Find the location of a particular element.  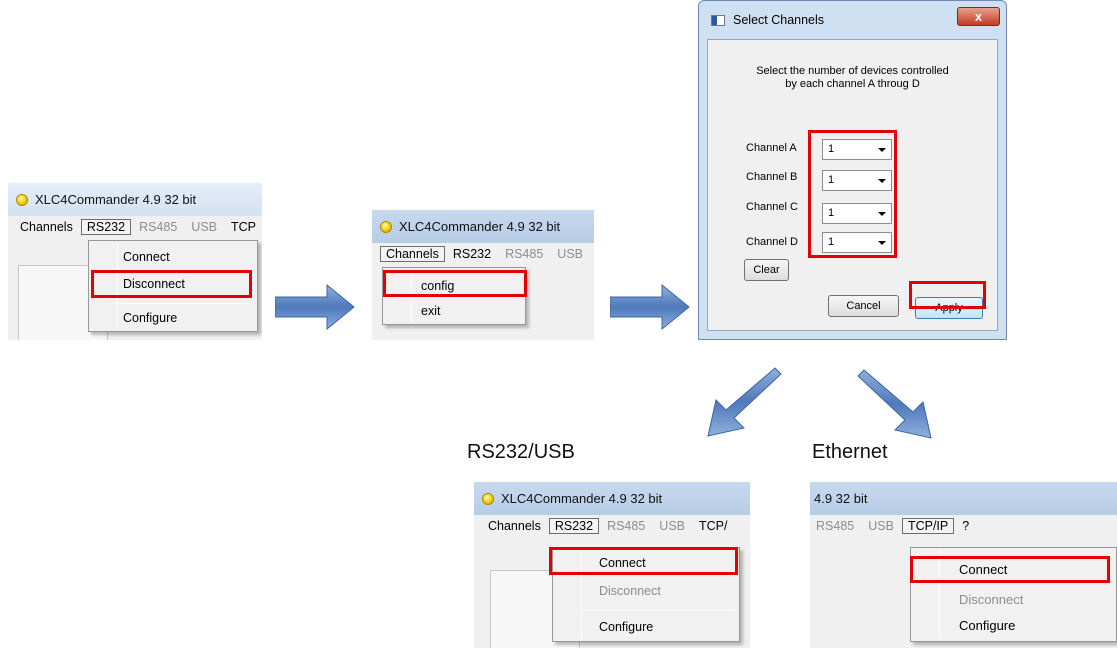

window-icon is located at coordinates (718, 20).